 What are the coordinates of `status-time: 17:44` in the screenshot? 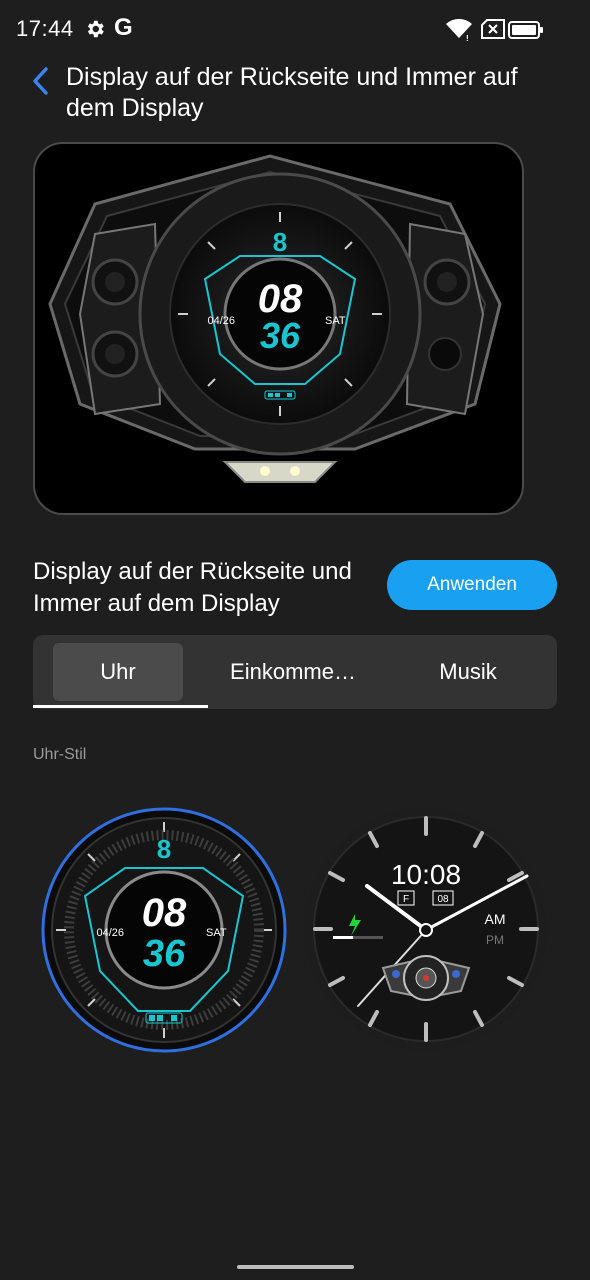 It's located at (45, 28).